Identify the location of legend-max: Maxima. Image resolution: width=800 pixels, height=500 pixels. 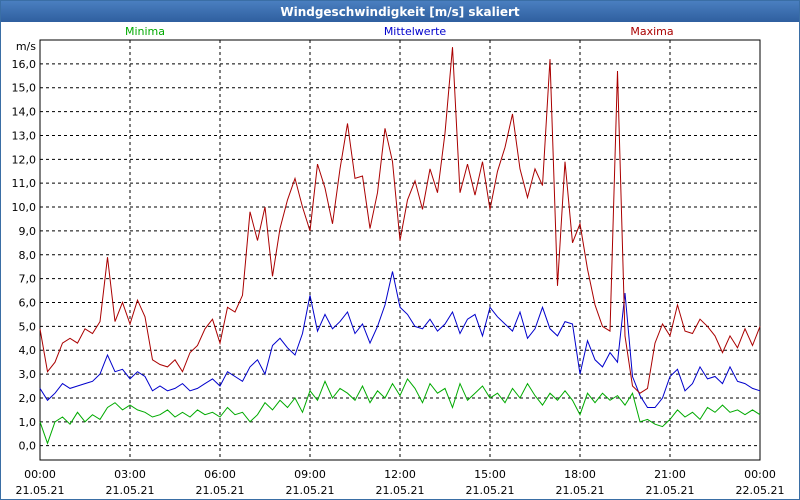
(651, 31).